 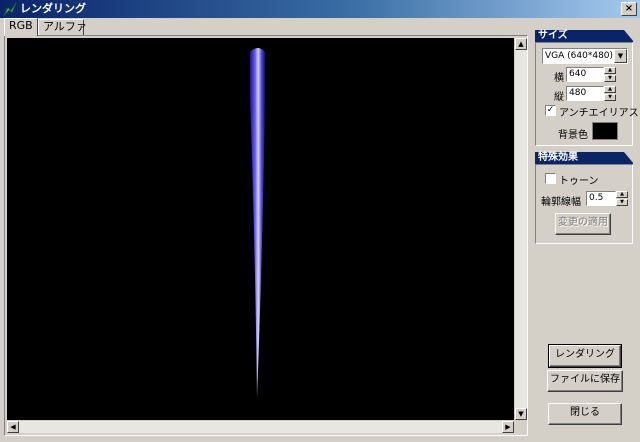 I want to click on size-preset-select: VGA (640*480) ▼, so click(x=585, y=56).